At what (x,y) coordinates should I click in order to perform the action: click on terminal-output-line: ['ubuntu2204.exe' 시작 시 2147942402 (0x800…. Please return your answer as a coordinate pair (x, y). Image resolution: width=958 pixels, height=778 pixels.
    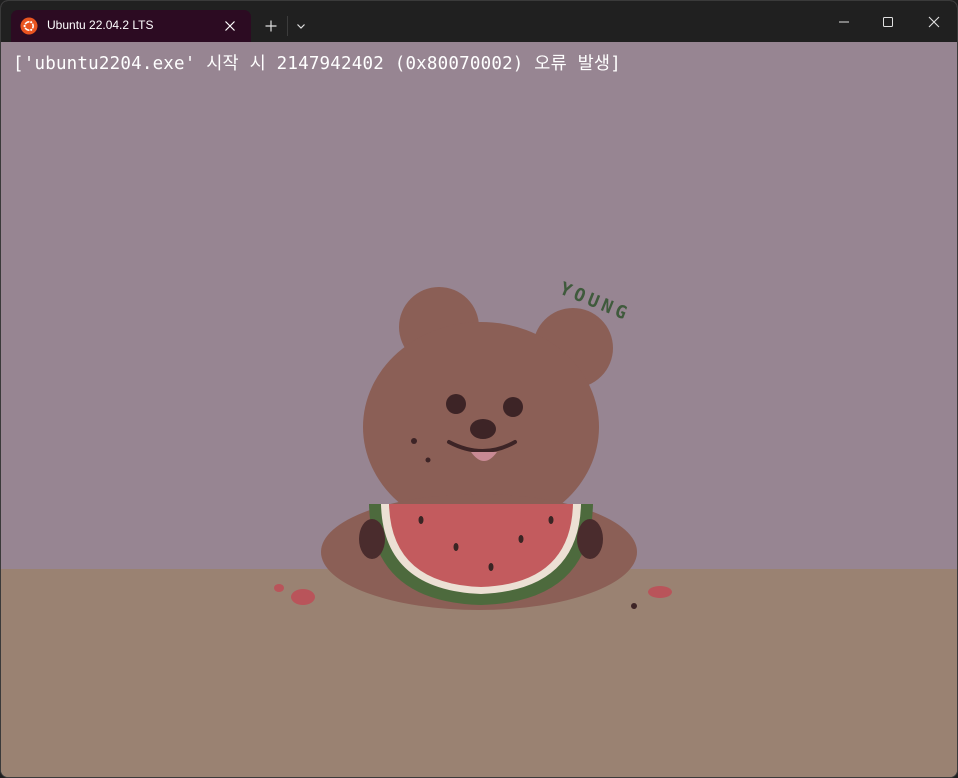
    Looking at the image, I should click on (317, 64).